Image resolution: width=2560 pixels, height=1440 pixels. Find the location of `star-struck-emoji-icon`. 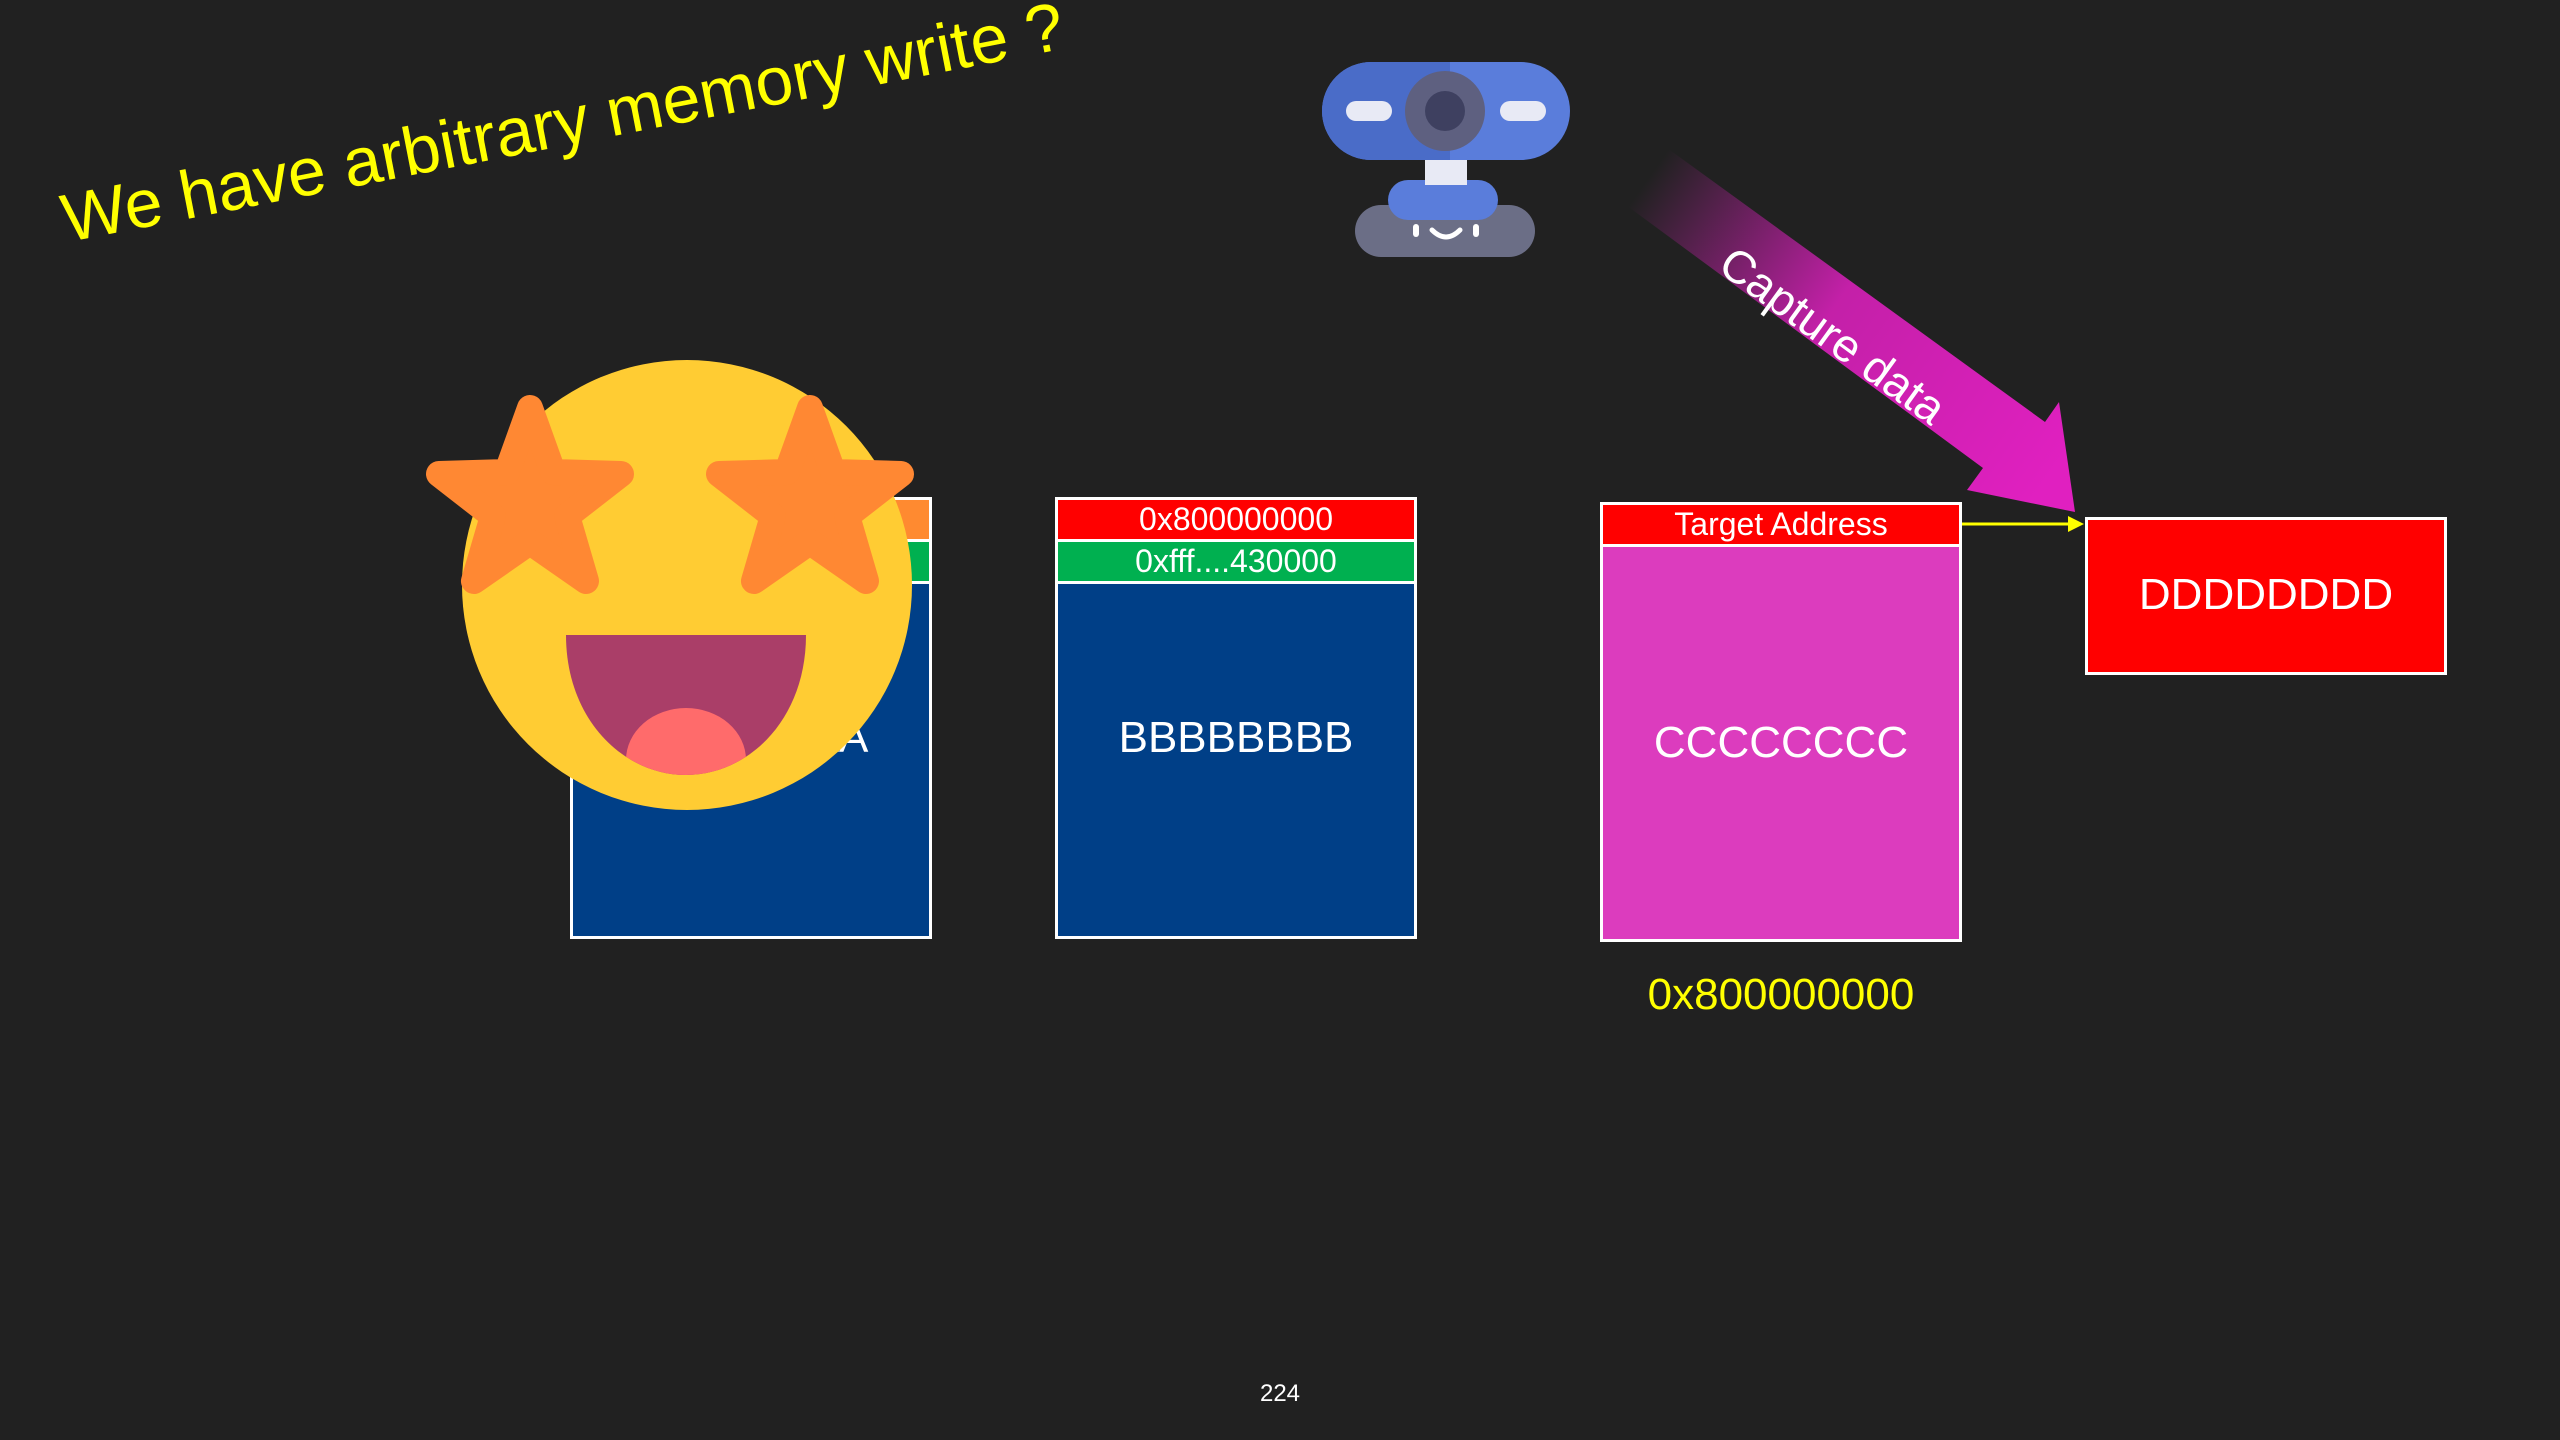

star-struck-emoji-icon is located at coordinates (670, 585).